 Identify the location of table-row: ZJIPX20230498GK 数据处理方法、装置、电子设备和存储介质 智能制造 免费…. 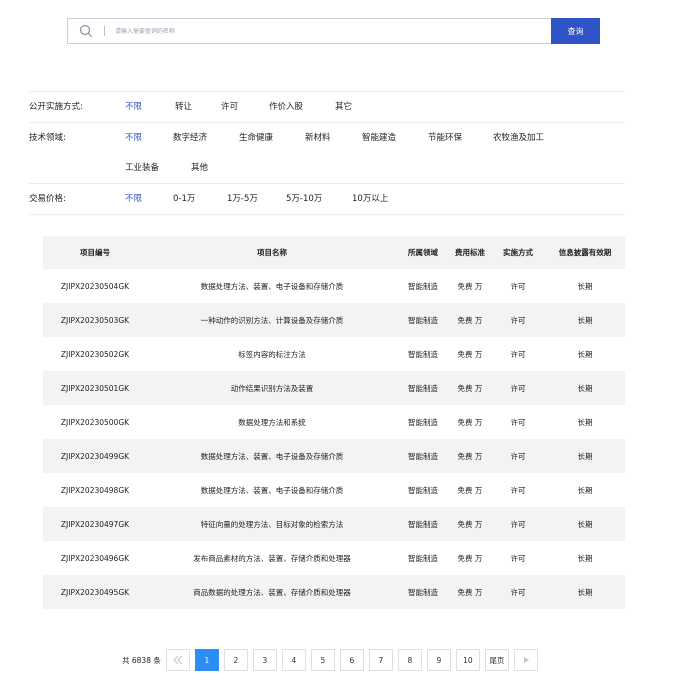
(334, 490).